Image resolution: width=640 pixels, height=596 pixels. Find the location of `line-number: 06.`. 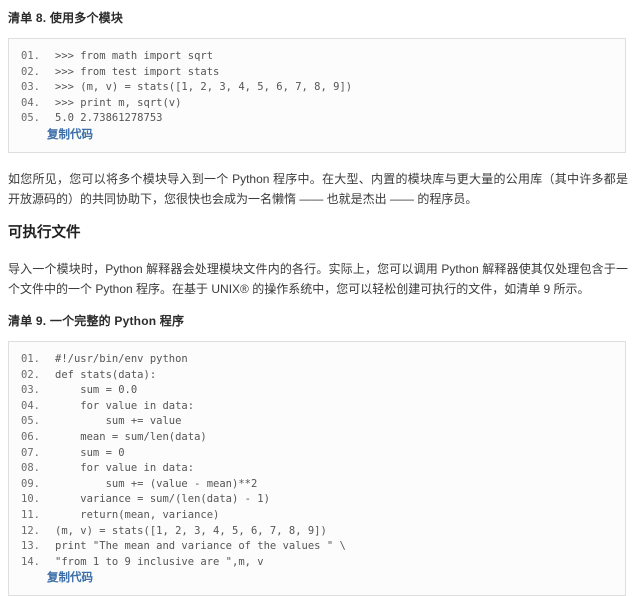

line-number: 06. is located at coordinates (30, 436).